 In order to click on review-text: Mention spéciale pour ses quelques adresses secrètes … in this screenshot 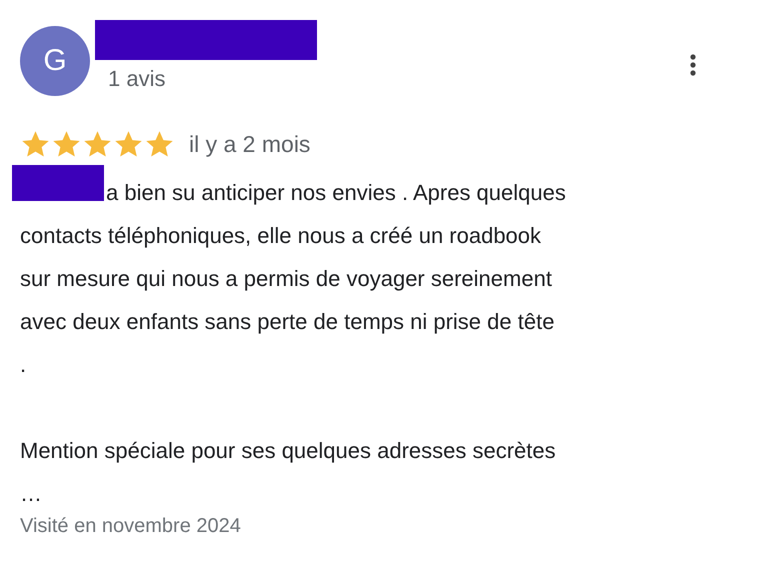, I will do `click(288, 472)`.